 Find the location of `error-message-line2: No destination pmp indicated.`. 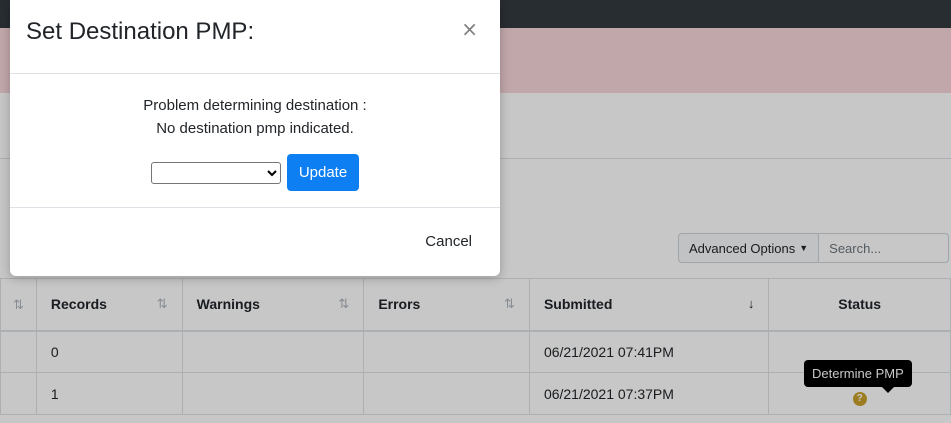

error-message-line2: No destination pmp indicated. is located at coordinates (255, 128).